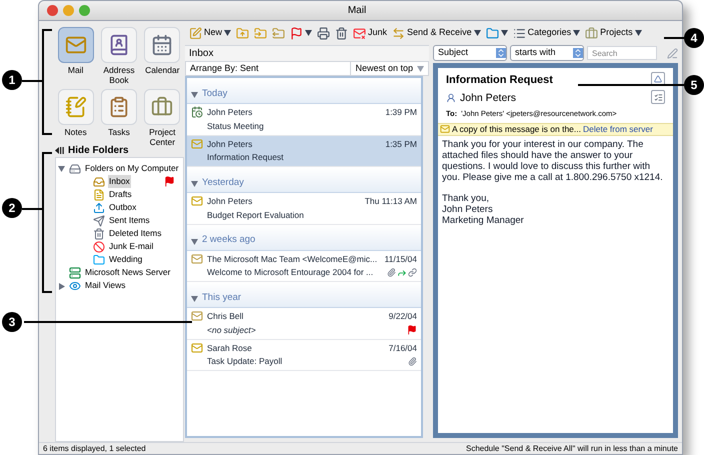  Describe the element at coordinates (235, 126) in the screenshot. I see `message-subject: Status Meeting` at that location.